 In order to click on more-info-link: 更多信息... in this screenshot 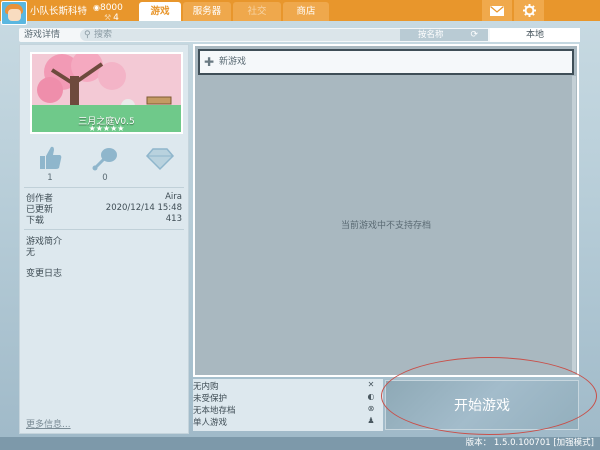, I will do `click(48, 423)`.